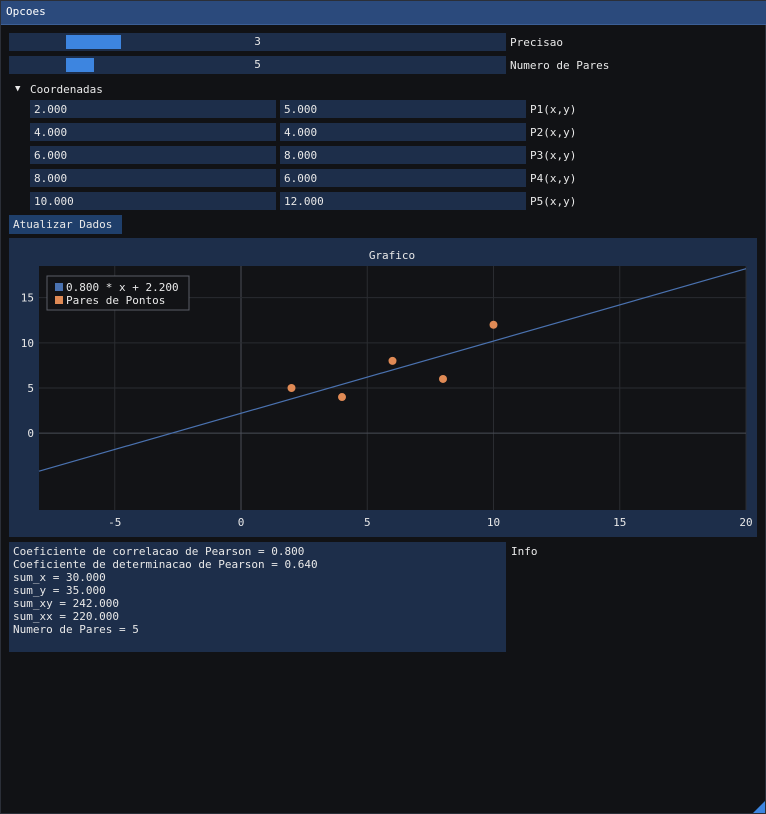  Describe the element at coordinates (153, 109) in the screenshot. I see `p1-x-input: 2.000` at that location.